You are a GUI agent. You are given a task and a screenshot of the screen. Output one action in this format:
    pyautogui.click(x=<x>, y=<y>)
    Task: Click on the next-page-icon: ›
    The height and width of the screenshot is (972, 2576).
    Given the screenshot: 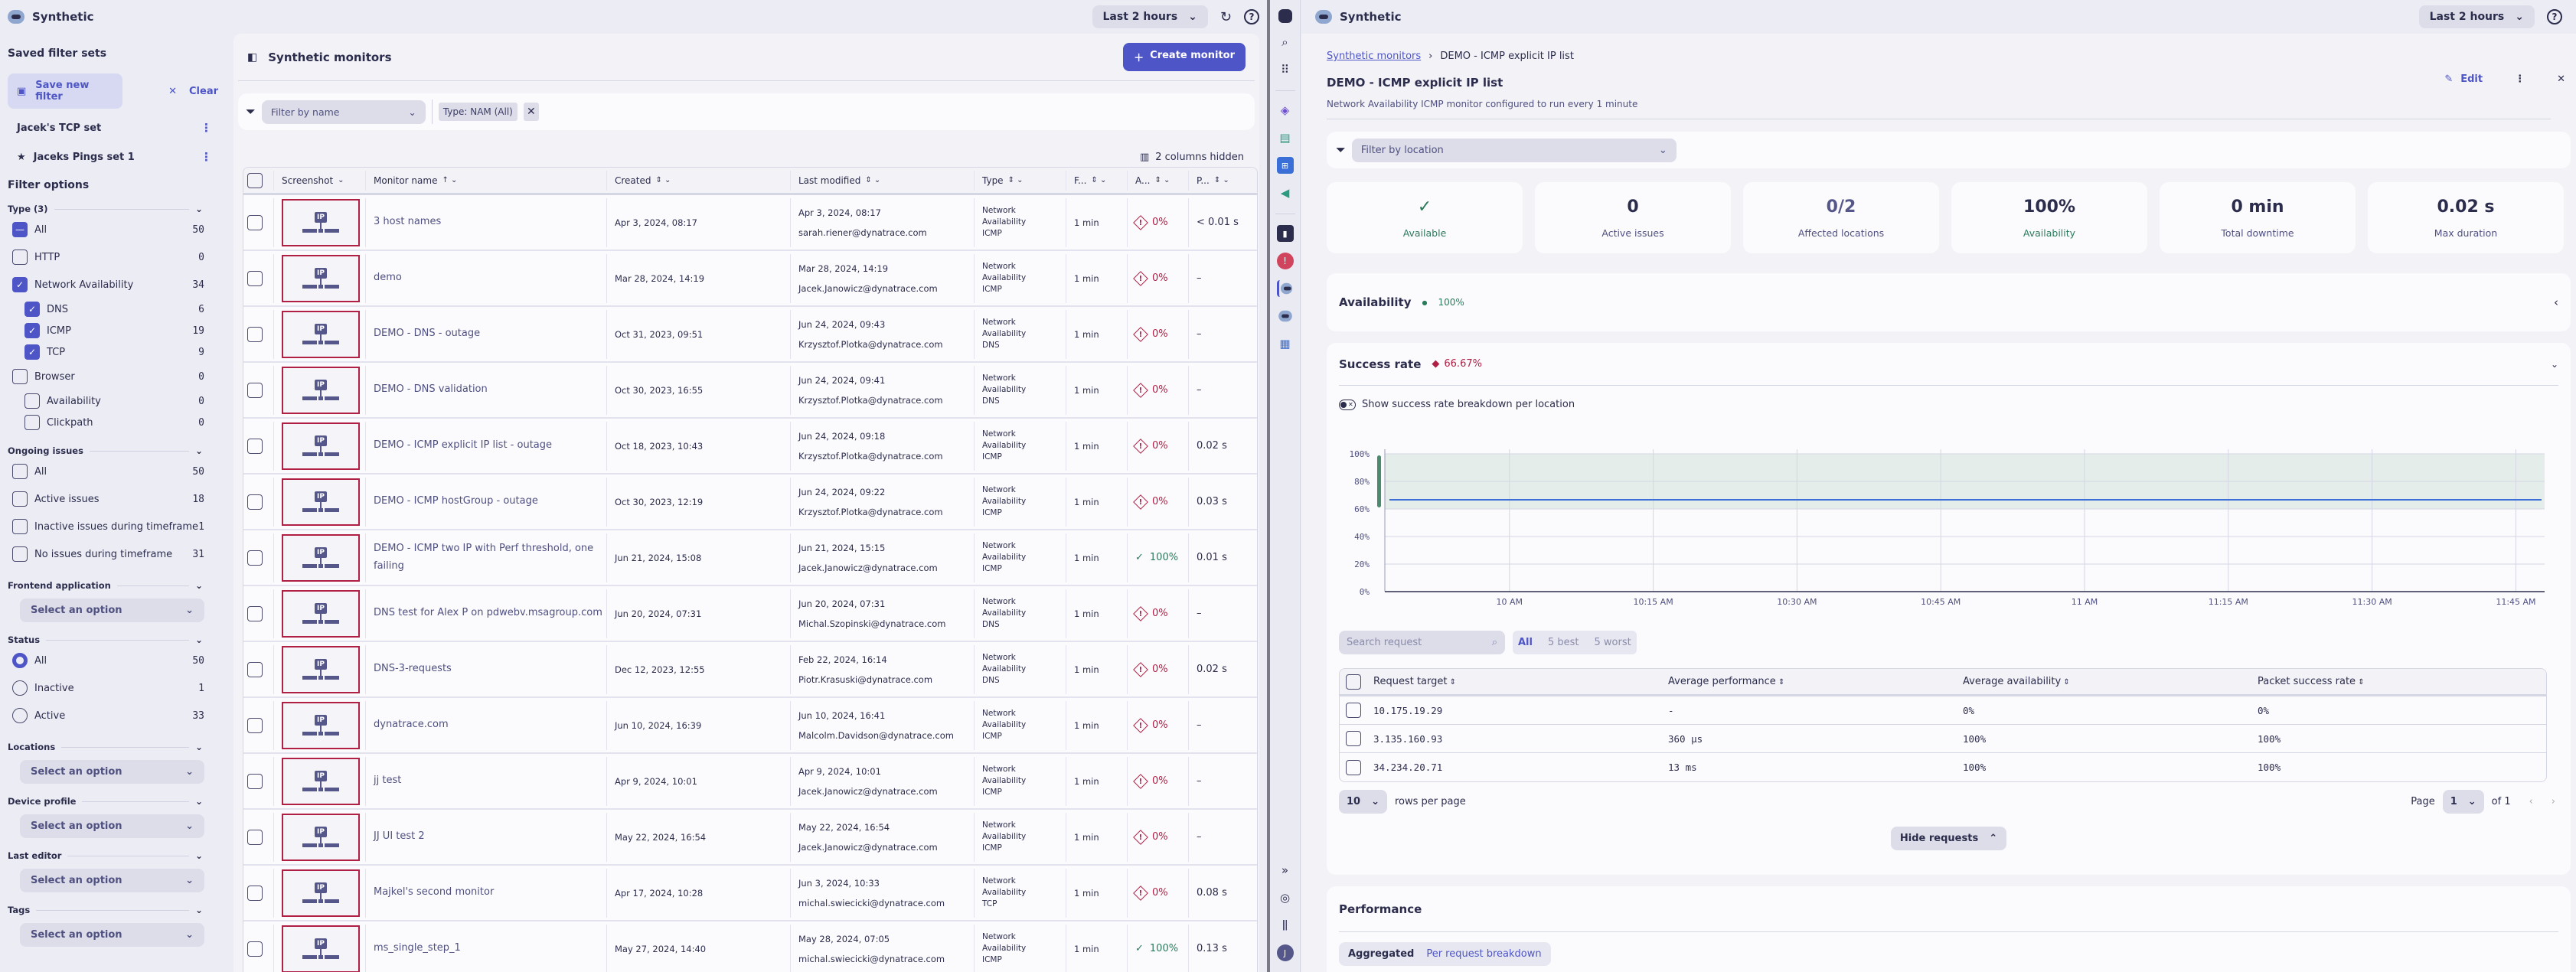 What is the action you would take?
    pyautogui.click(x=2553, y=801)
    